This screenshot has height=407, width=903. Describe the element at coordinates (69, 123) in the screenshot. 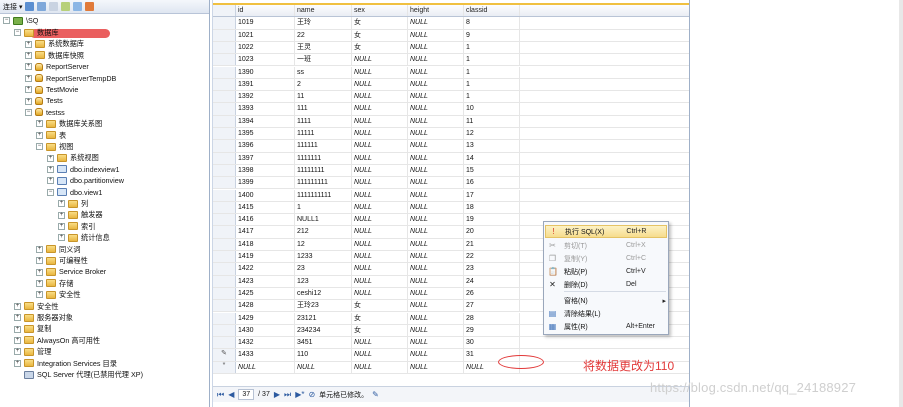

I see `tree-node: + 数据库关系图` at that location.